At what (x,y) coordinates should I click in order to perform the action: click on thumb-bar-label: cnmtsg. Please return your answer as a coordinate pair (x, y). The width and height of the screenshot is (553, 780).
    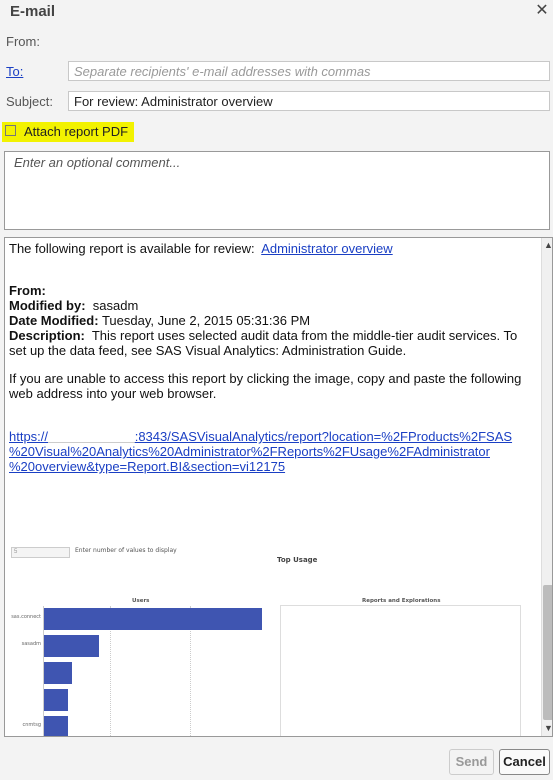
    Looking at the image, I should click on (31, 725).